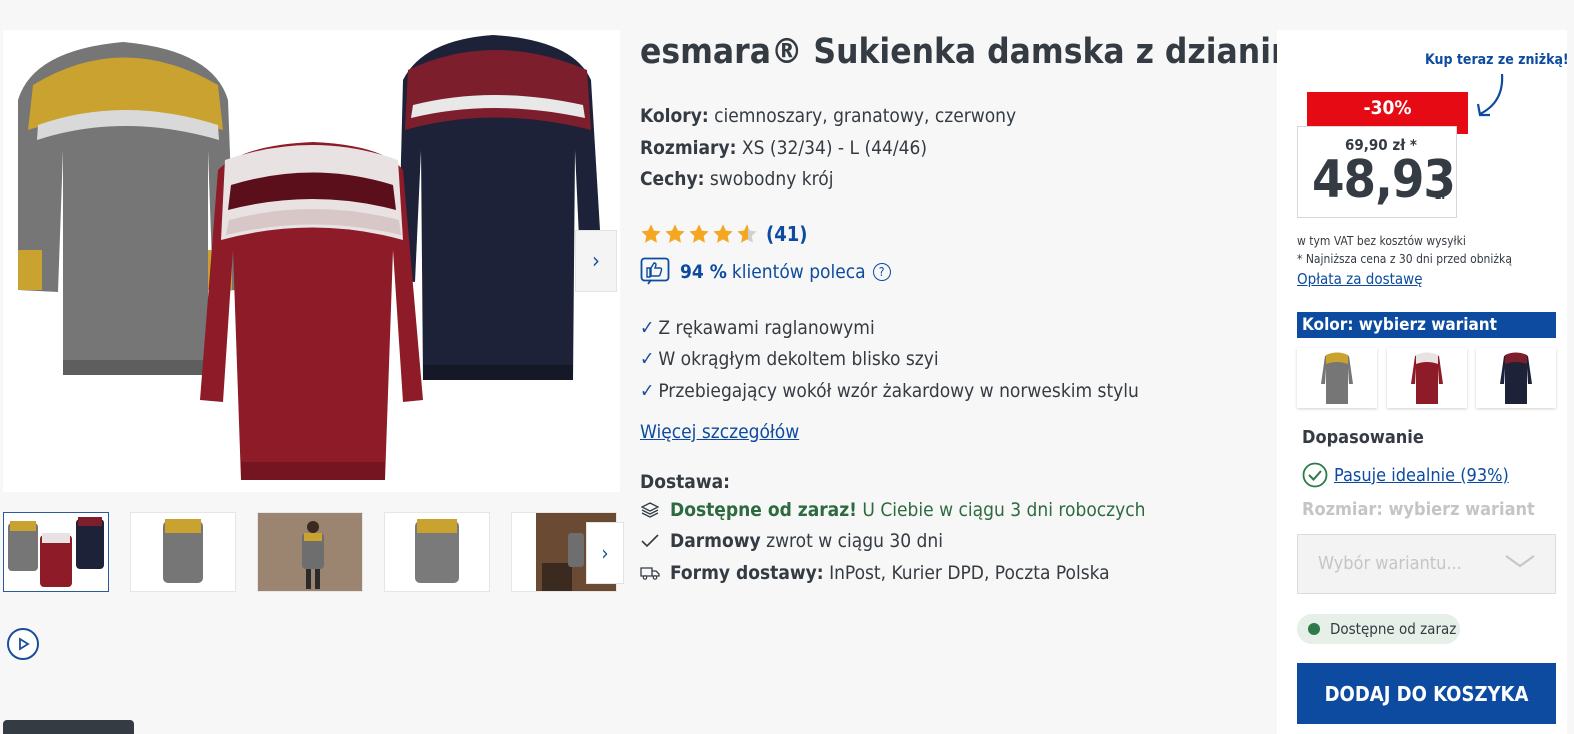 This screenshot has height=734, width=1574. Describe the element at coordinates (1004, 510) in the screenshot. I see `availability-rest: U Ciebie w ciągu 3 dni roboczych` at that location.